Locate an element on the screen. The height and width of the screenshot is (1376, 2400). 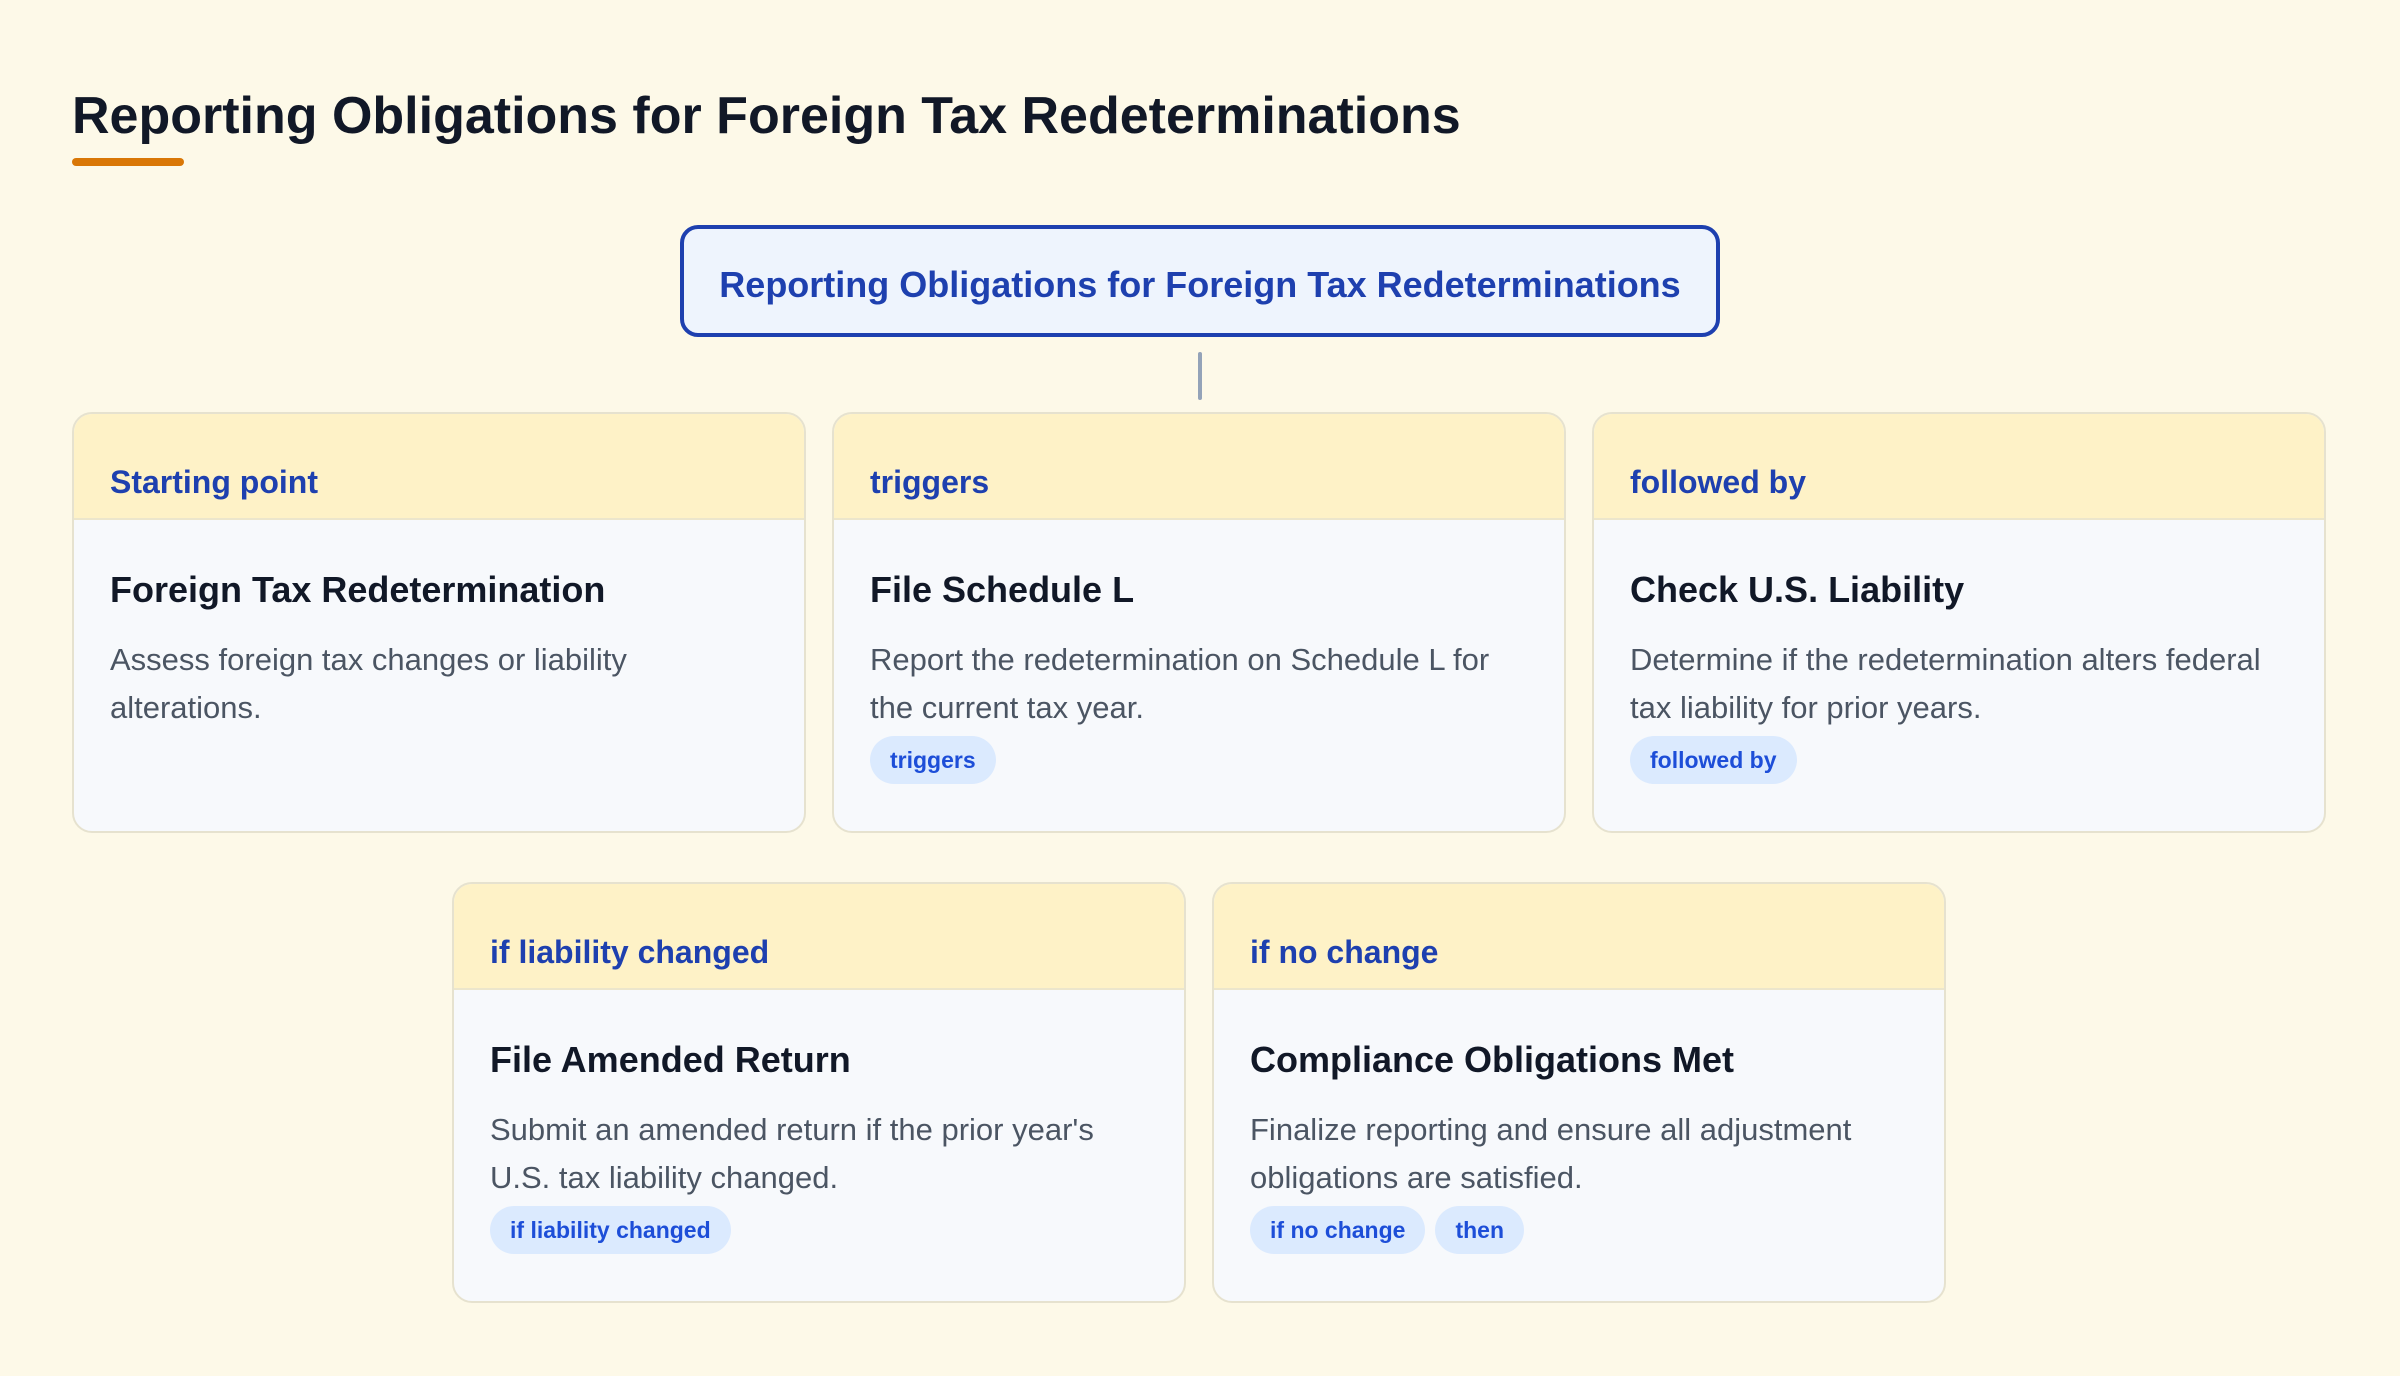
edge-tag: triggers is located at coordinates (933, 760).